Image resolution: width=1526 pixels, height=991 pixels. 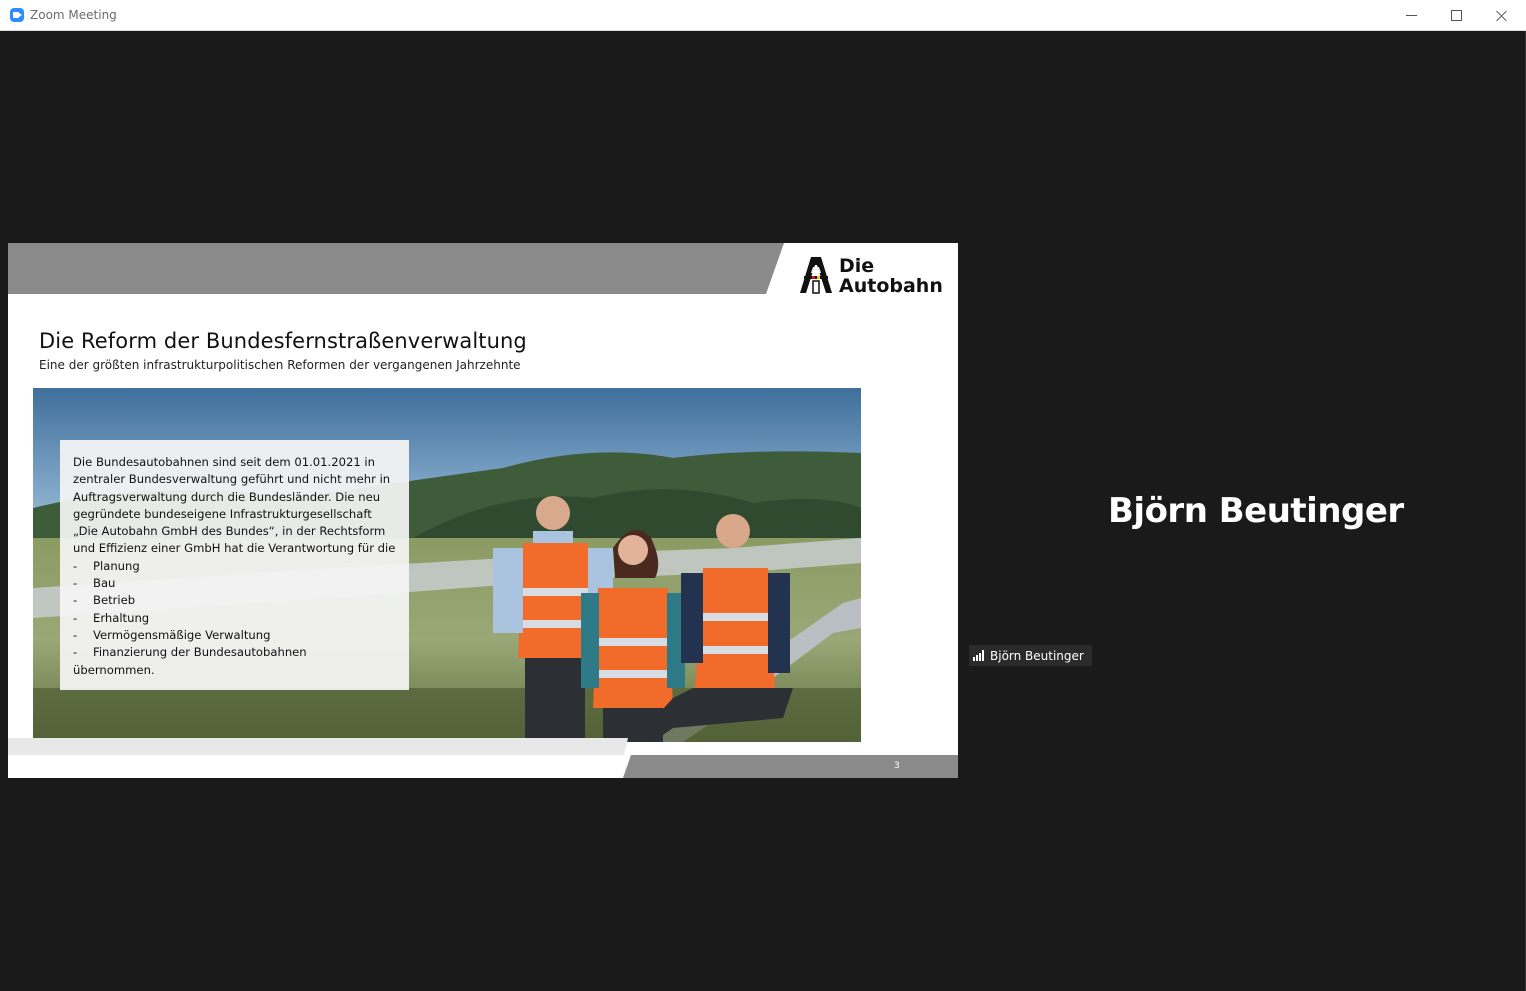 I want to click on maximize-button, so click(x=1456, y=15).